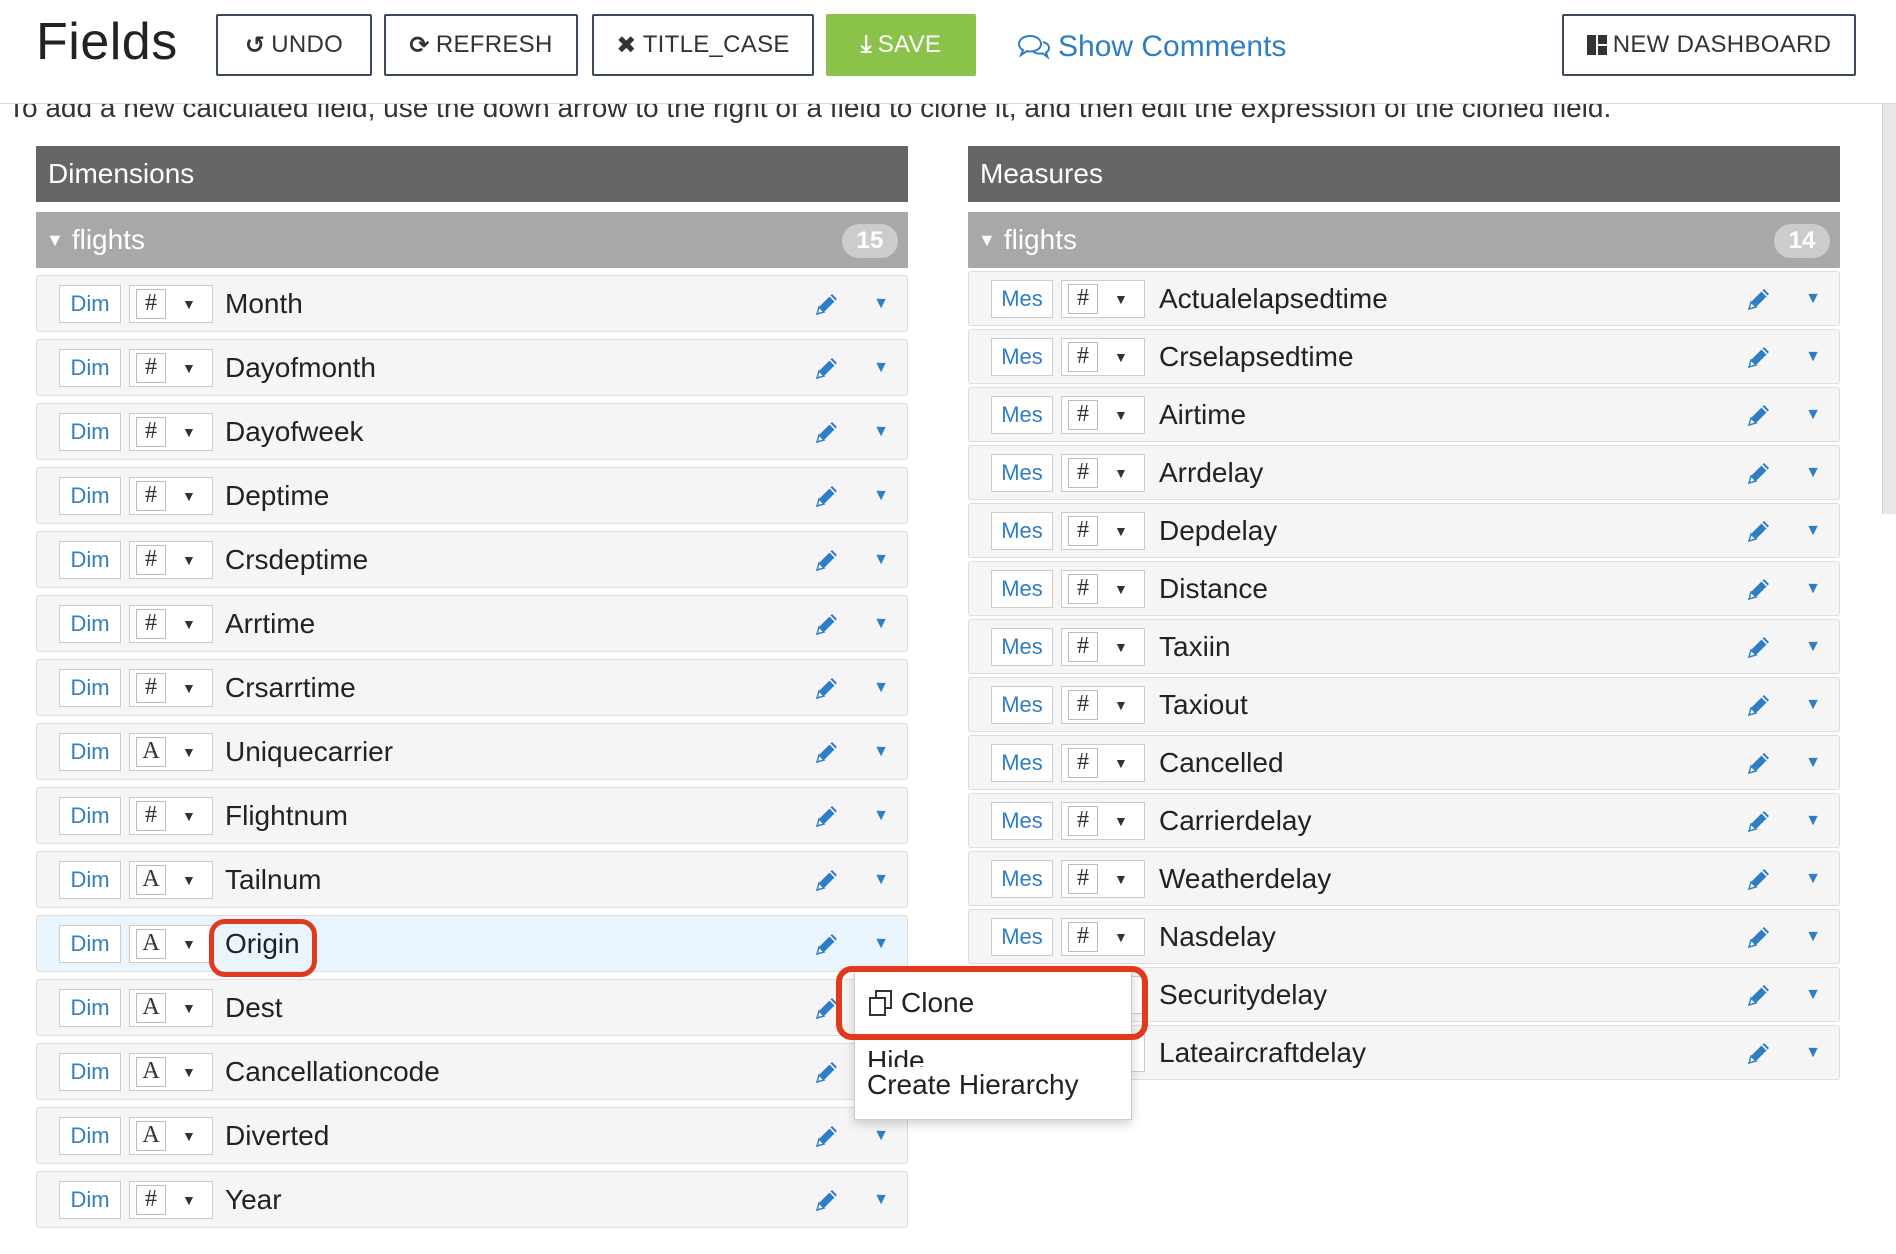  What do you see at coordinates (472, 303) in the screenshot?
I see `field-row: Dim # ▼ Month ▼` at bounding box center [472, 303].